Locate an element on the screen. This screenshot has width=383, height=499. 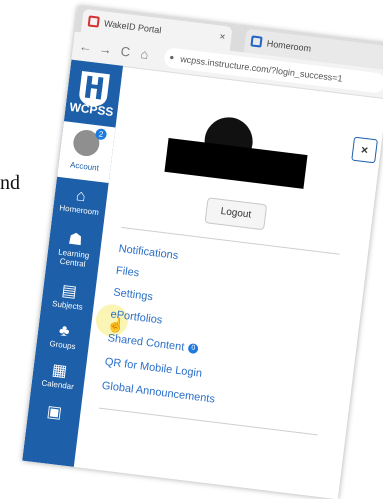
lock-icon: ● is located at coordinates (171, 57).